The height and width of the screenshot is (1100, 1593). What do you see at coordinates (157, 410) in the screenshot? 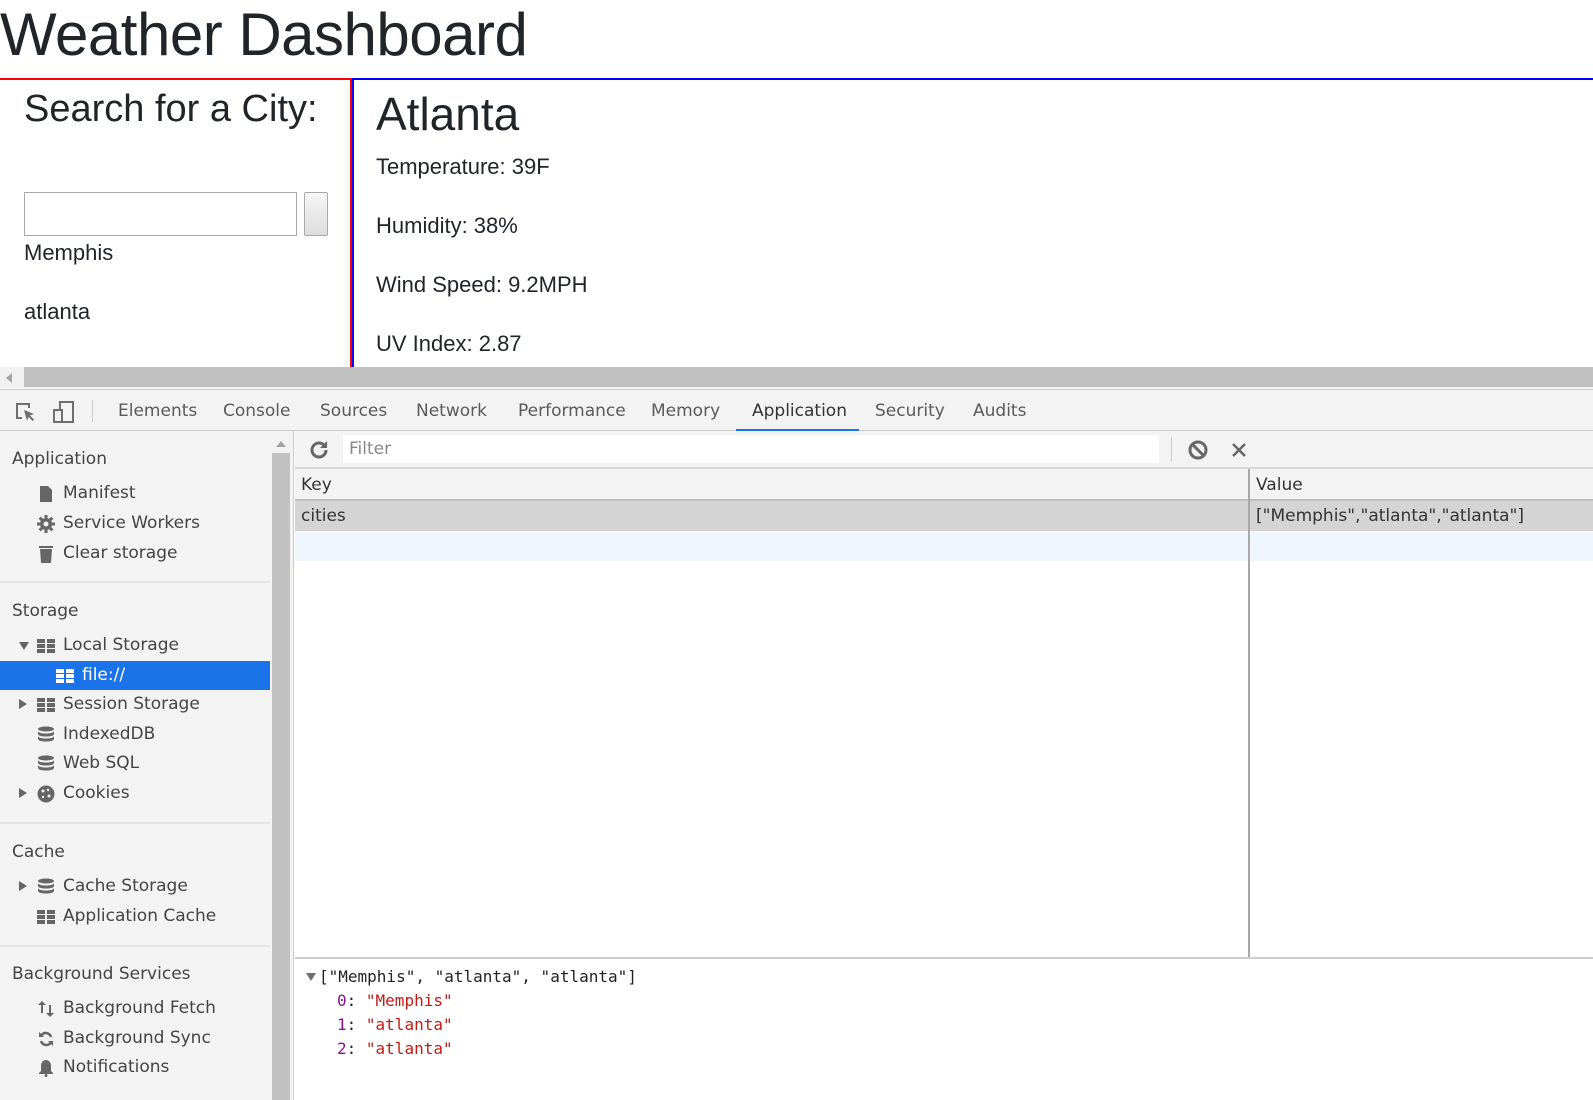
I see `tab-elements: Elements` at bounding box center [157, 410].